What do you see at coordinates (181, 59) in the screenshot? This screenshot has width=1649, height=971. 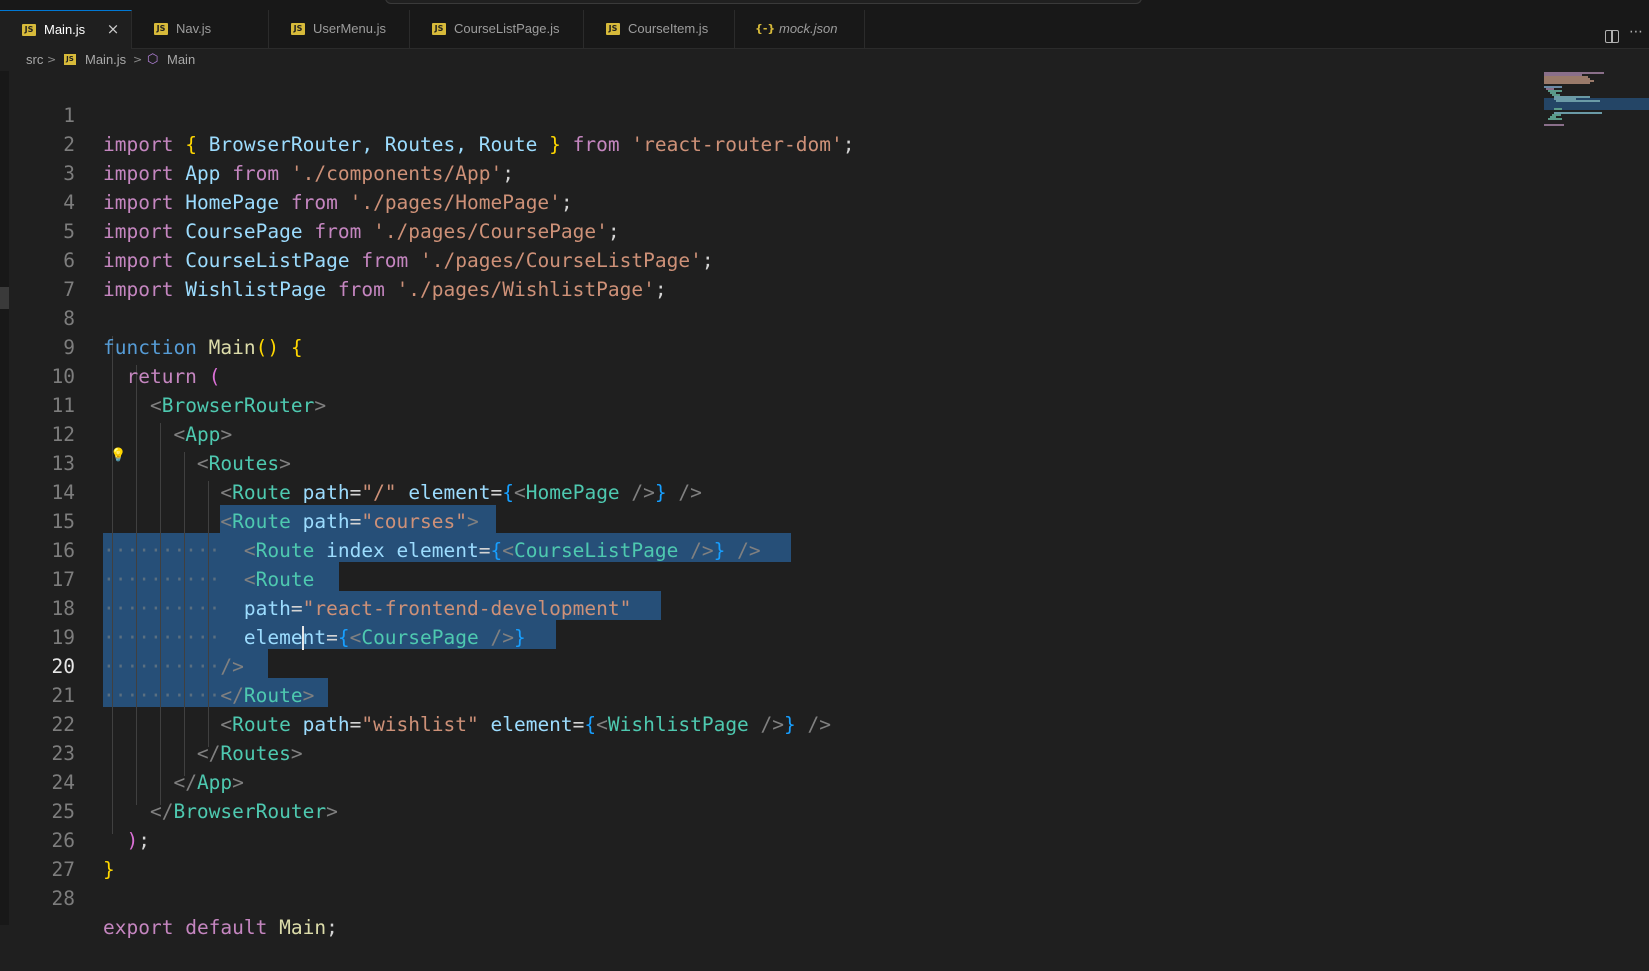 I see `breadcrumb-symbol: Main` at bounding box center [181, 59].